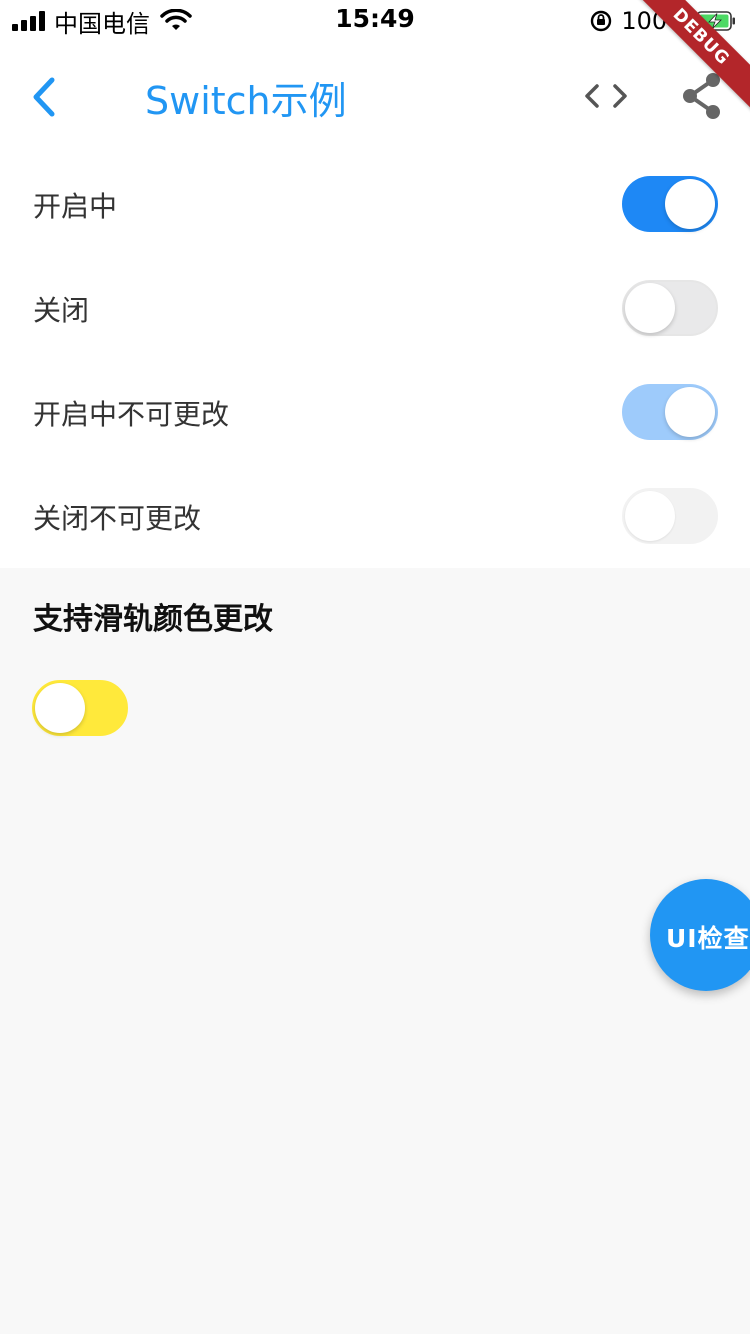  I want to click on ui-inspect-button: UI检查, so click(700, 935).